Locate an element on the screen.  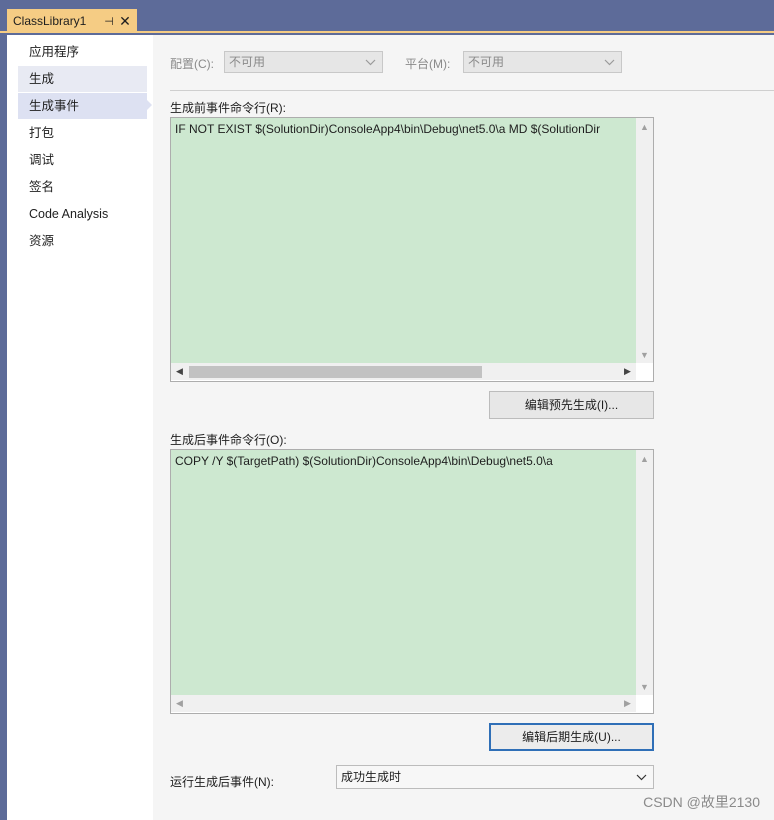
pin-icon: ⊣ is located at coordinates (109, 21).